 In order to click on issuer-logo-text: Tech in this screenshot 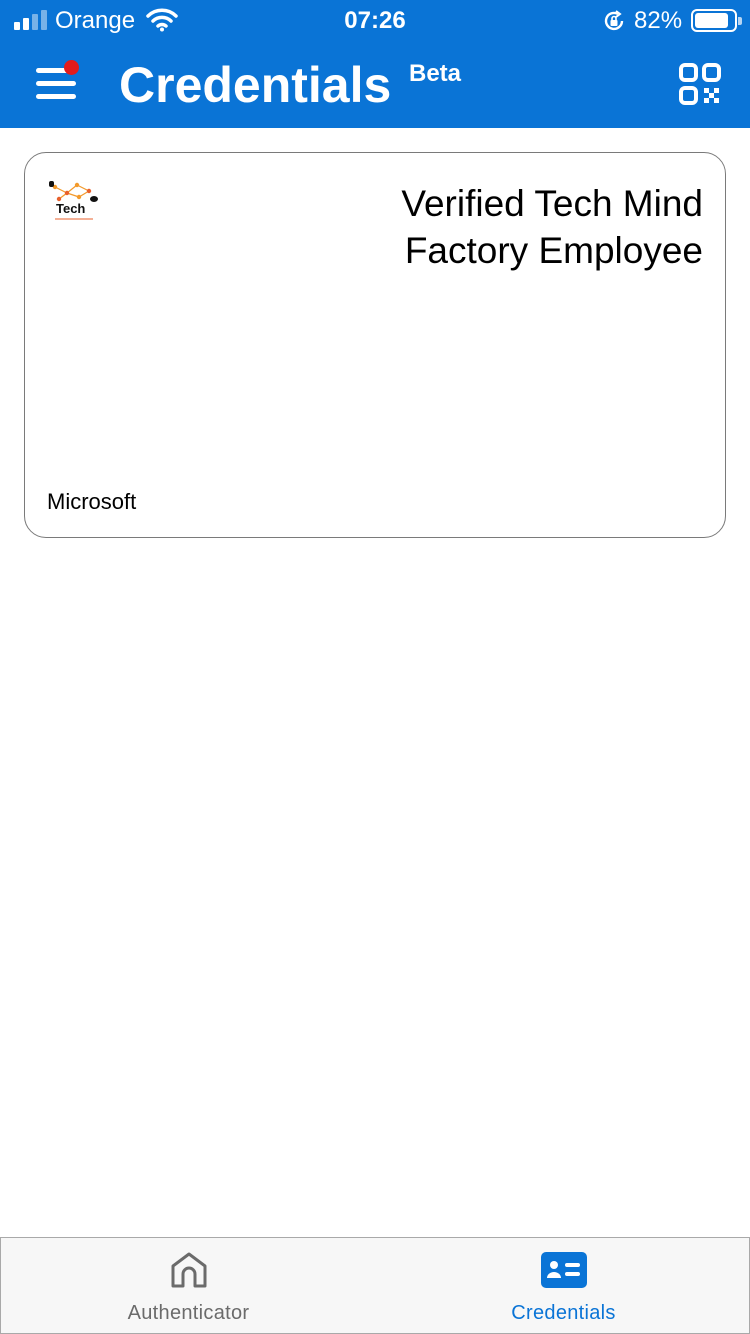, I will do `click(71, 208)`.